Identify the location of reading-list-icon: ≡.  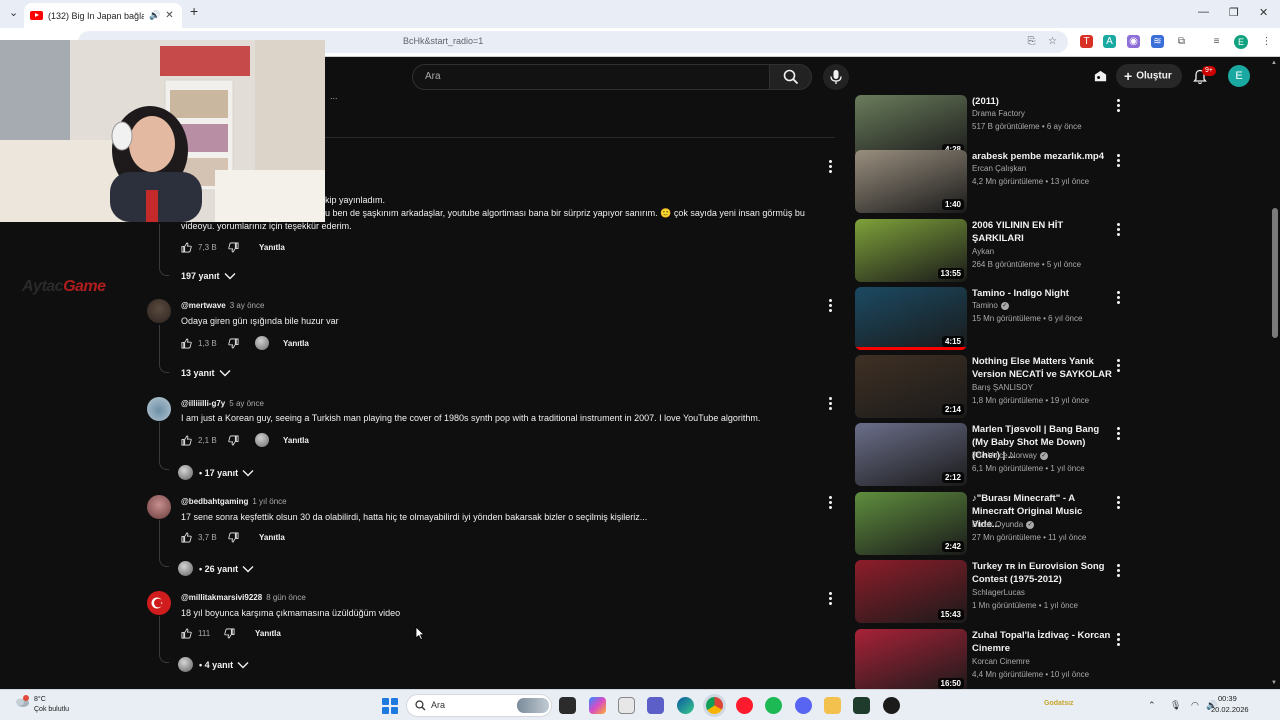
(1216, 41).